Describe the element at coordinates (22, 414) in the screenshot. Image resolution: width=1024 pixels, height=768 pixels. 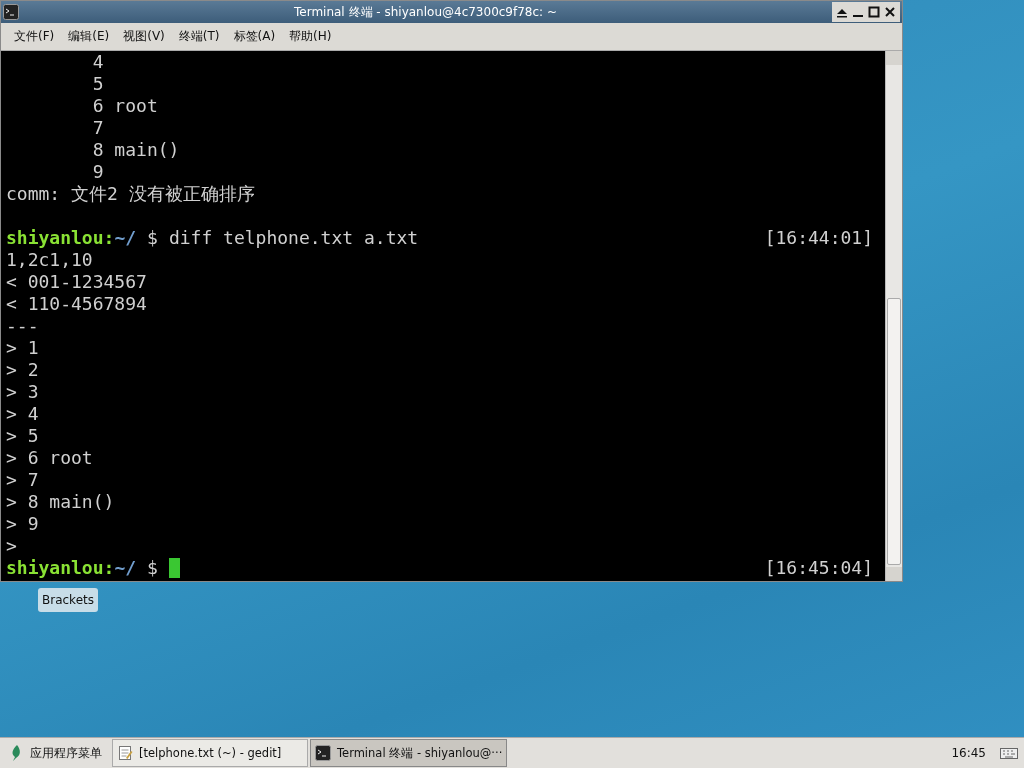
I see `output-line: > 4` at that location.